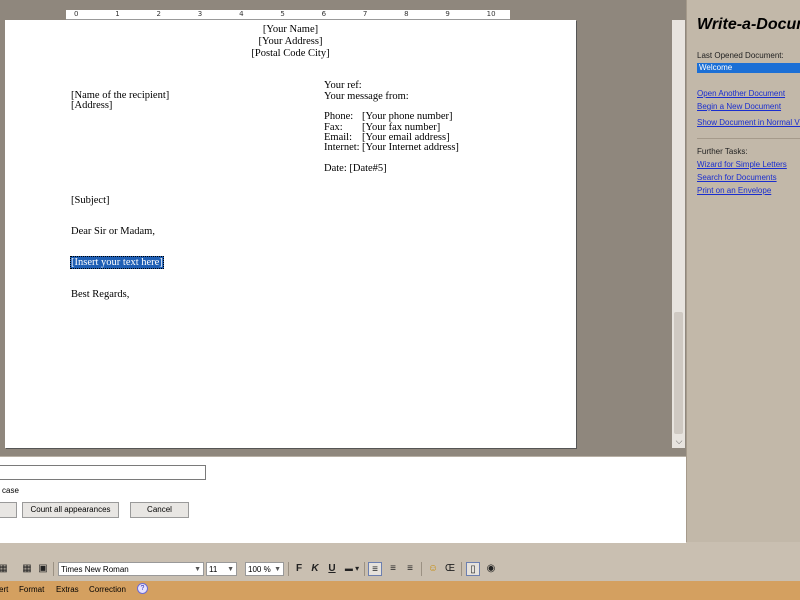 The width and height of the screenshot is (800, 600). Describe the element at coordinates (142, 588) in the screenshot. I see `help-icon: ?` at that location.